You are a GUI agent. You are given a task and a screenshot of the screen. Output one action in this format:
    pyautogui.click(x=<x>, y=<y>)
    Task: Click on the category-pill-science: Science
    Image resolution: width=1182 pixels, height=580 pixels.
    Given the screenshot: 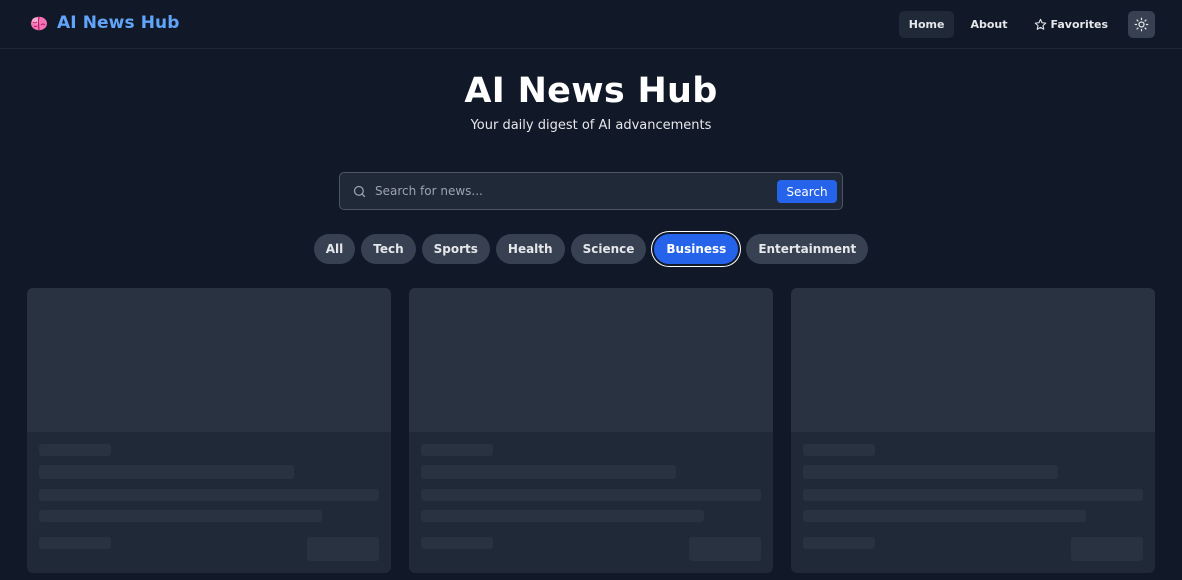 What is the action you would take?
    pyautogui.click(x=608, y=249)
    